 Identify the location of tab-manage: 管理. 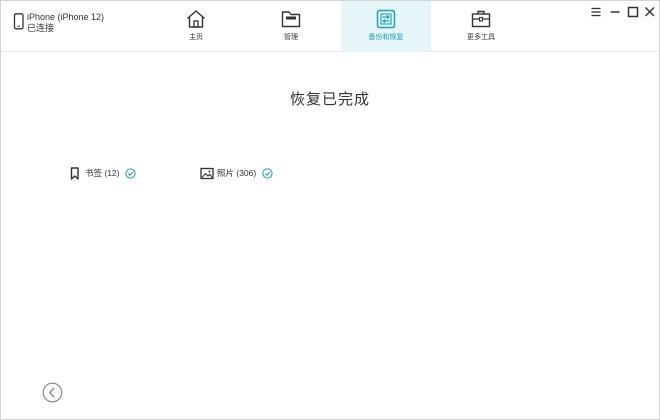
(291, 26).